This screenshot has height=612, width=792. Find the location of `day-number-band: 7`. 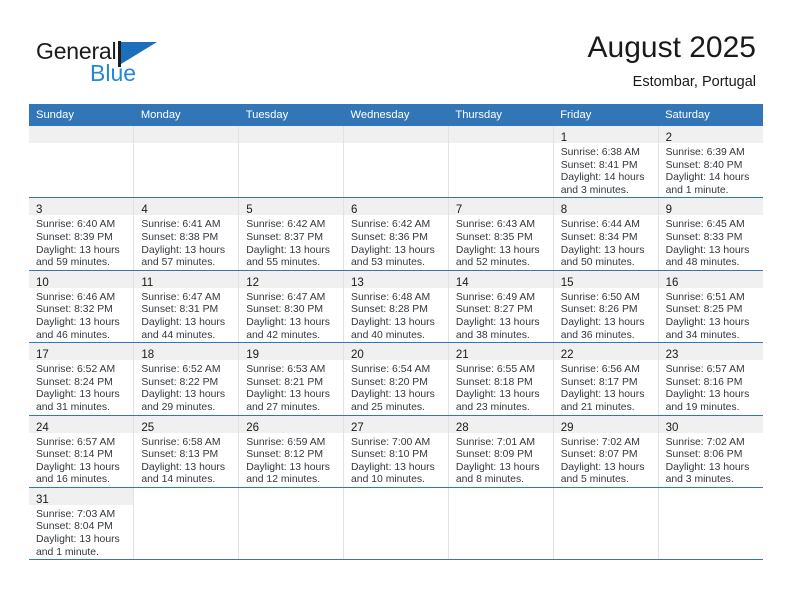

day-number-band: 7 is located at coordinates (500, 207).